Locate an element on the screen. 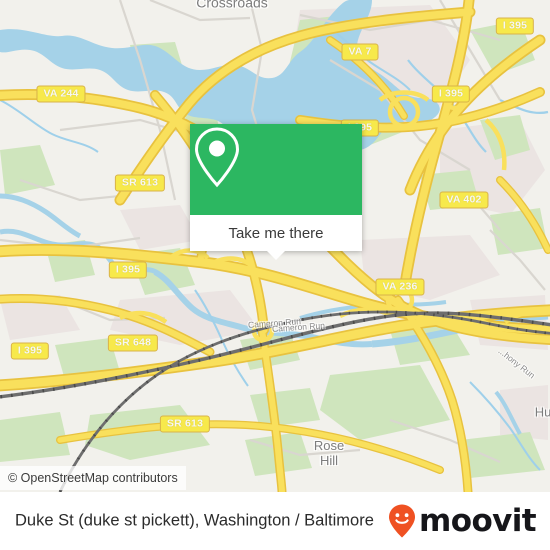  popup-icon-area is located at coordinates (276, 169).